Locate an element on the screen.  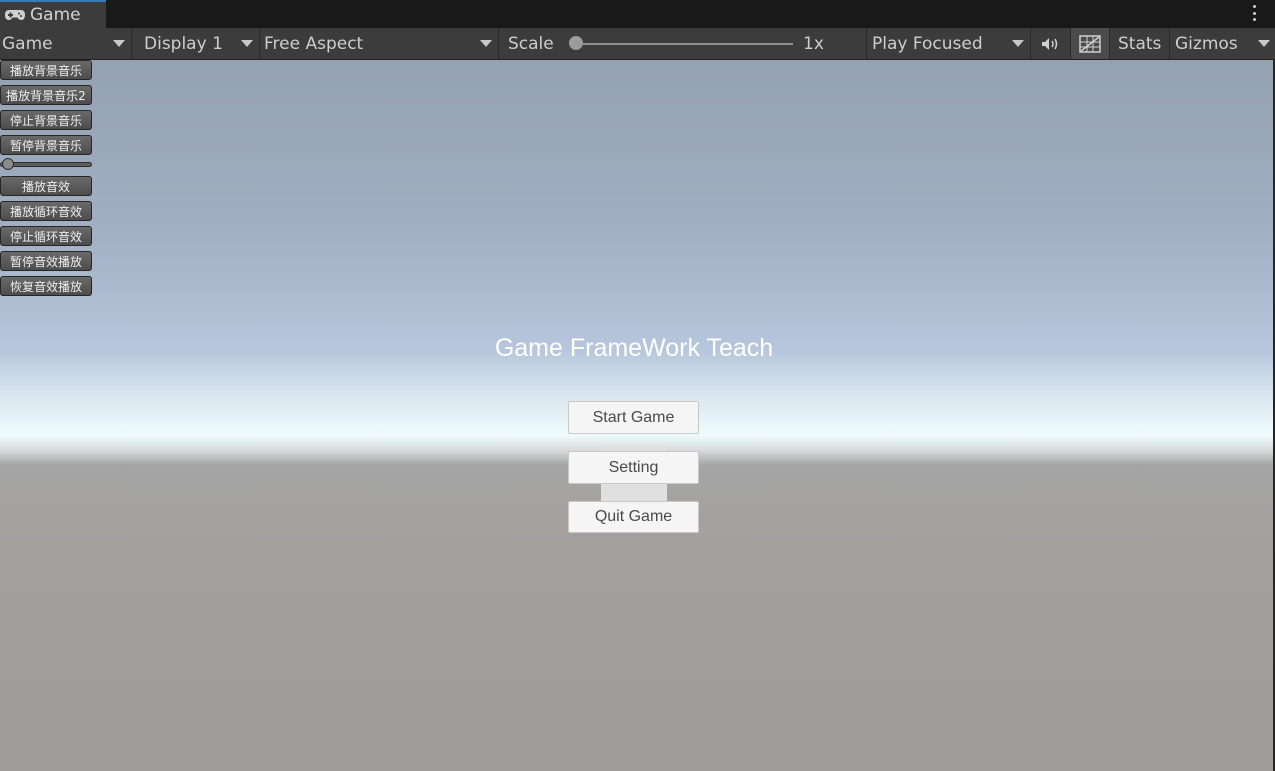
stats-button: Stats is located at coordinates (1140, 43).